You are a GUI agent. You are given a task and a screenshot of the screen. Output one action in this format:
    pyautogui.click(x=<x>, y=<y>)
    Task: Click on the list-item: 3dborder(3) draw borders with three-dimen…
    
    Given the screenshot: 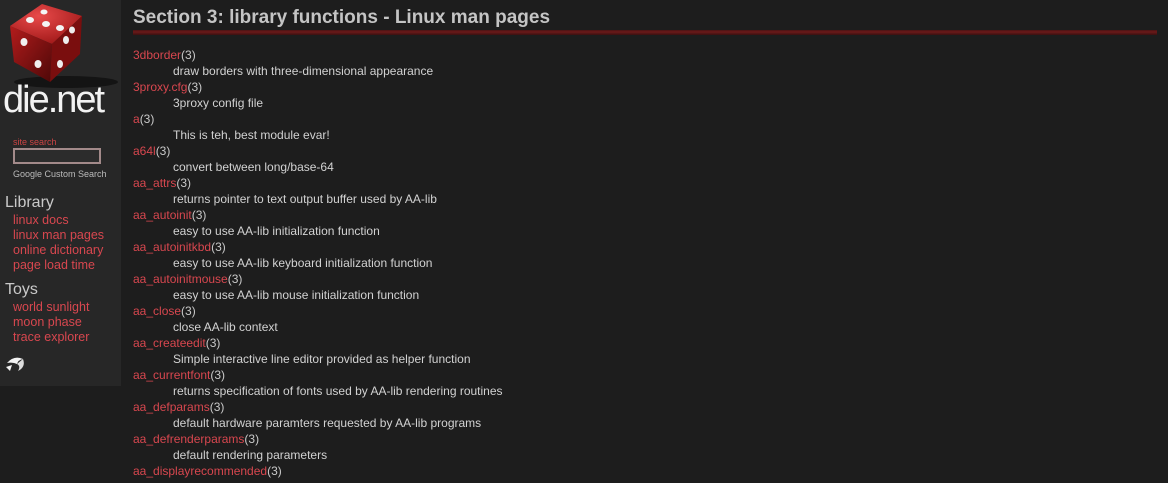 What is the action you would take?
    pyautogui.click(x=645, y=63)
    